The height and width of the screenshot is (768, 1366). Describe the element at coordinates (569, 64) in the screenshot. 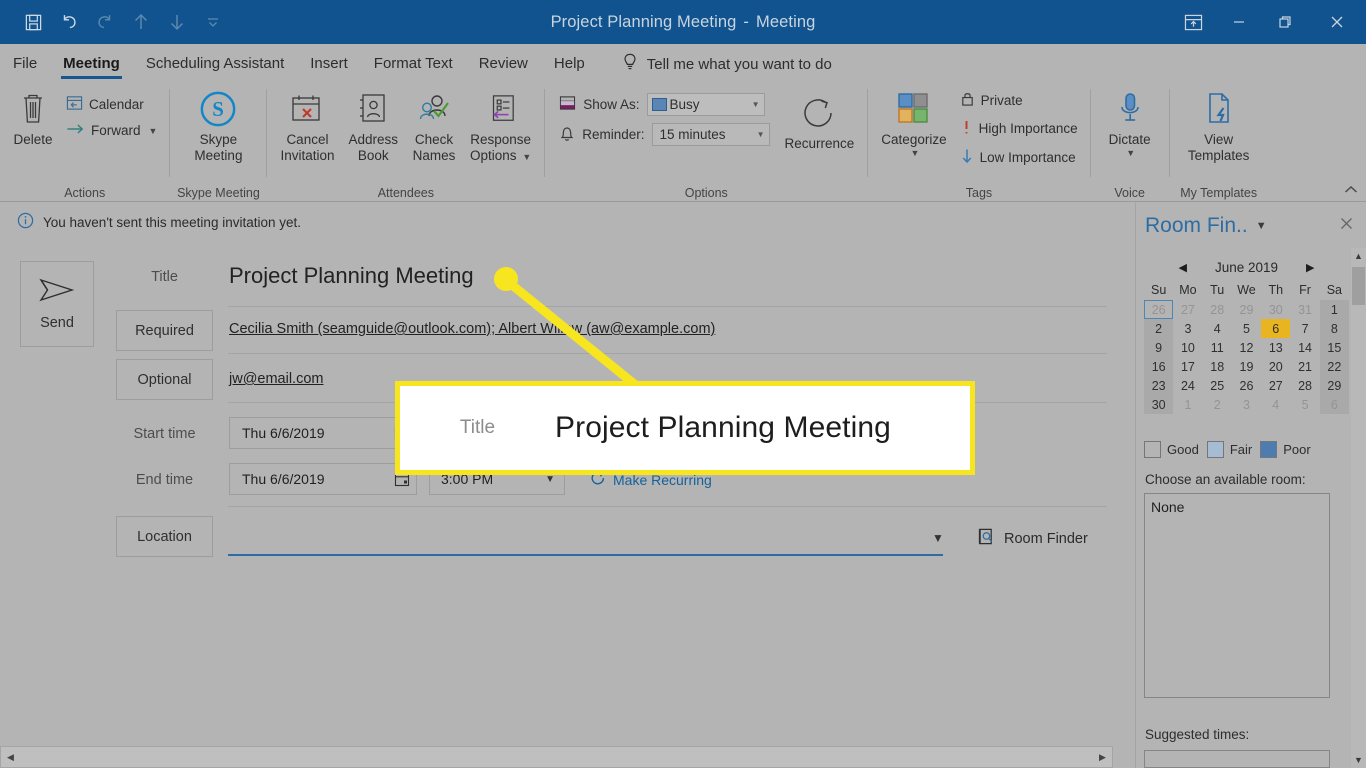

I see `tab-help: Help` at that location.